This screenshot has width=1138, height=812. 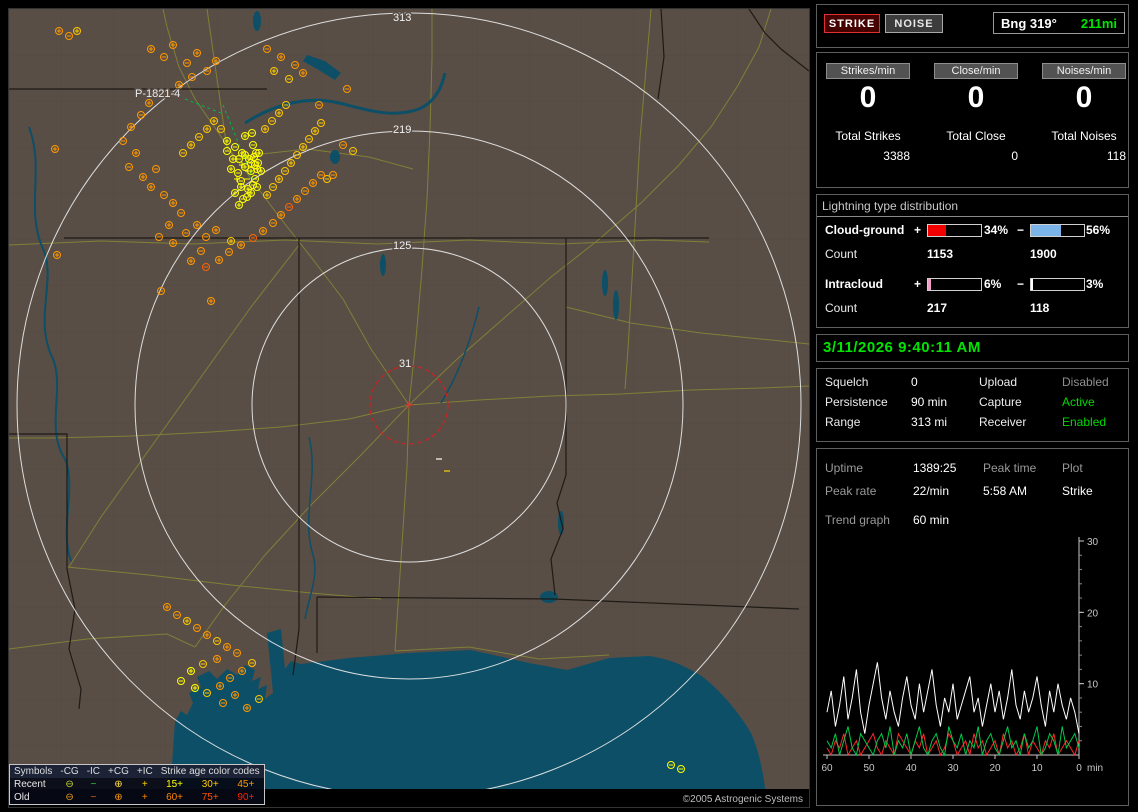 What do you see at coordinates (954, 284) in the screenshot?
I see `ic-plus-gauge` at bounding box center [954, 284].